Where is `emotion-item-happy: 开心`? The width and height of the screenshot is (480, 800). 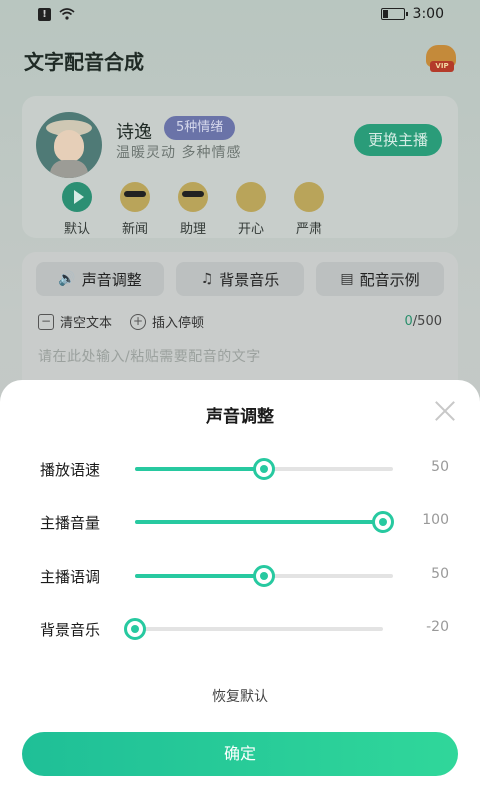
emotion-item-happy: 开心 is located at coordinates (251, 209).